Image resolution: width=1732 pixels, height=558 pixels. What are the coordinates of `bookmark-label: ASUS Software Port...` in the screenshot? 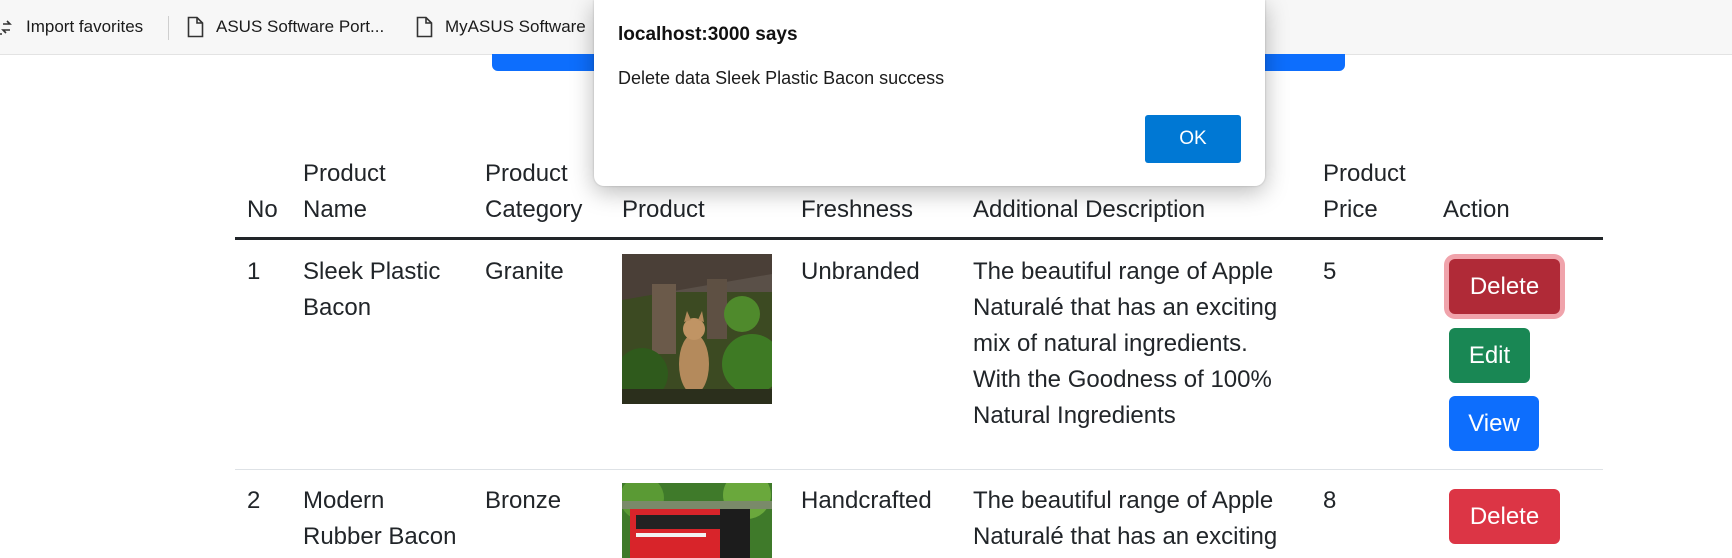 It's located at (300, 26).